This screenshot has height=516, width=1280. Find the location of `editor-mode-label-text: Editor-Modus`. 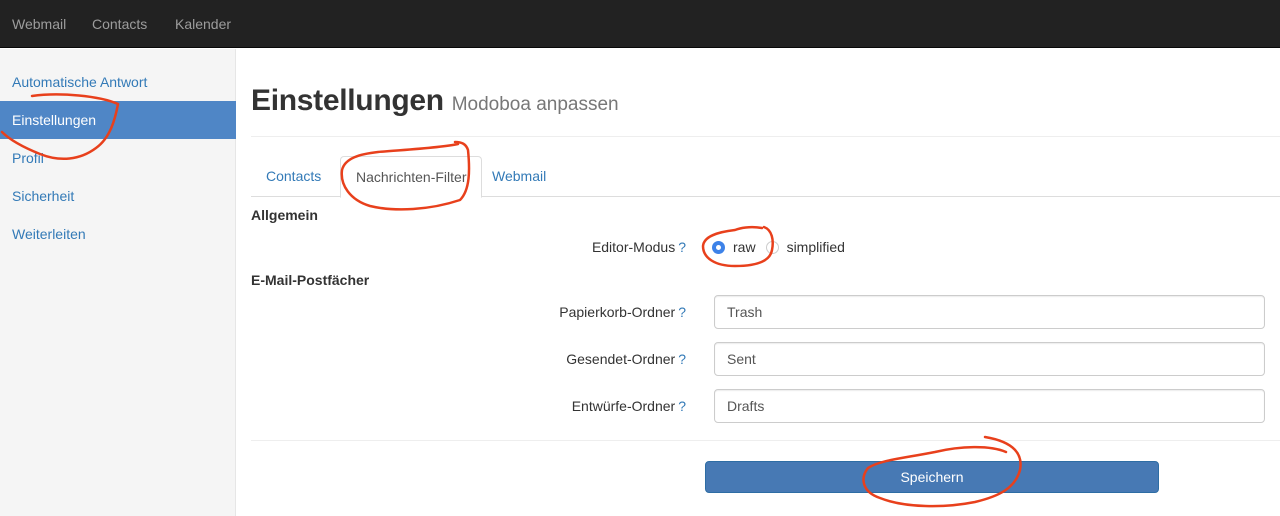

editor-mode-label-text: Editor-Modus is located at coordinates (633, 247).